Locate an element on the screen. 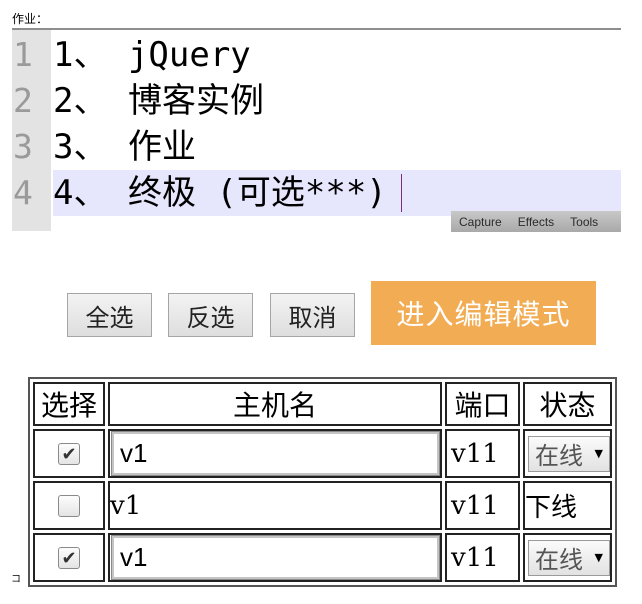 The image size is (642, 604). enter-edit-mode-button: 进入编辑模式 is located at coordinates (483, 313).